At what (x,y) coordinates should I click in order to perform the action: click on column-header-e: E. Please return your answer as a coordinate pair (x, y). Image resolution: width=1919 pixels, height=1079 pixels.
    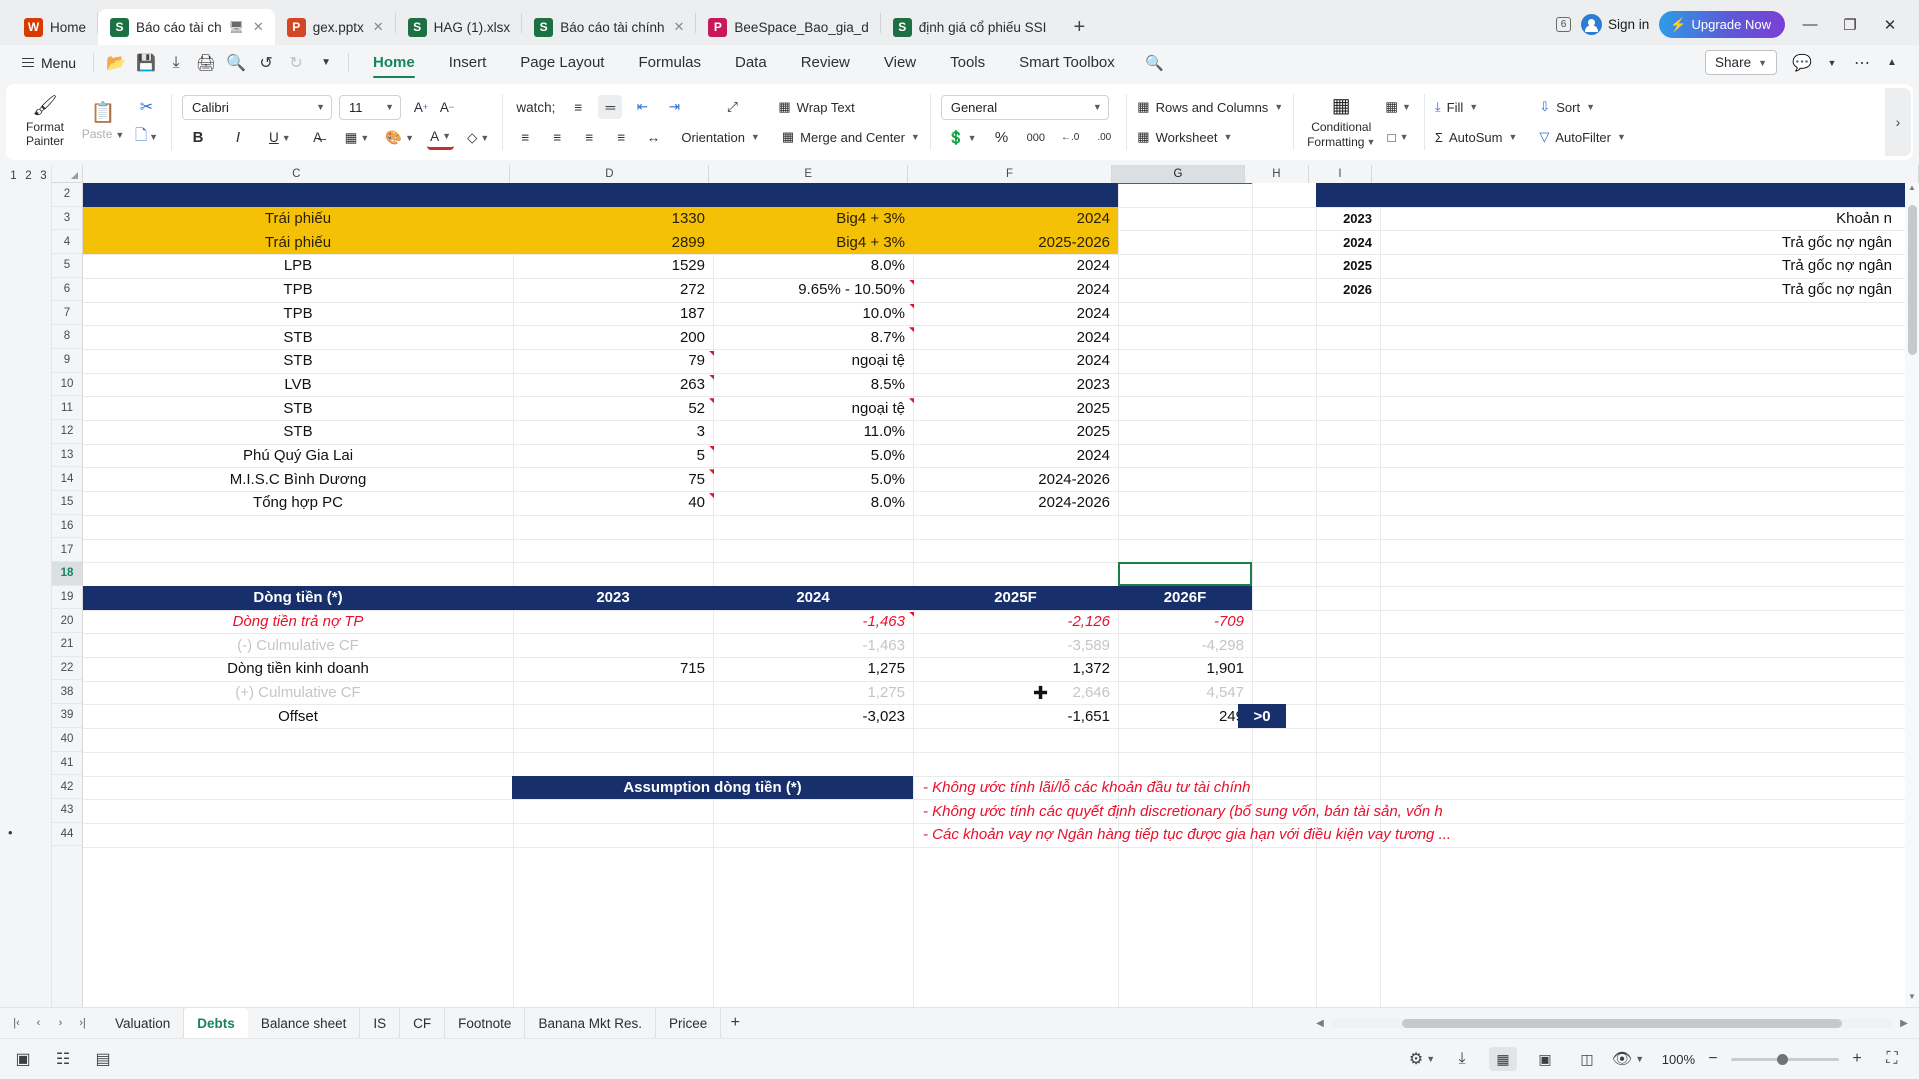
    Looking at the image, I should click on (809, 174).